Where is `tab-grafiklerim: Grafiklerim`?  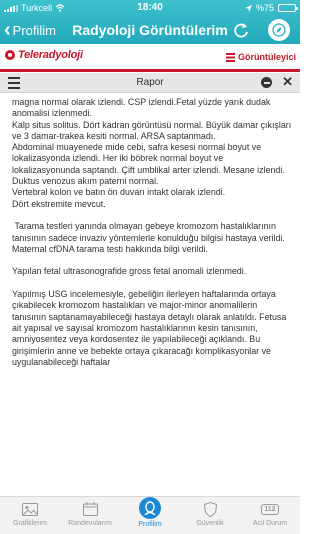
tab-grafiklerim: Grafiklerim is located at coordinates (30, 515).